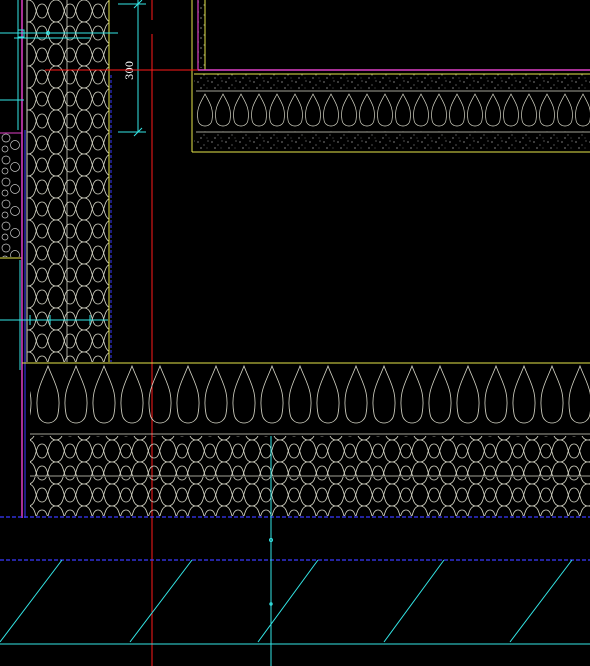 This screenshot has width=590, height=666. What do you see at coordinates (10, 195) in the screenshot?
I see `gravel-fill` at bounding box center [10, 195].